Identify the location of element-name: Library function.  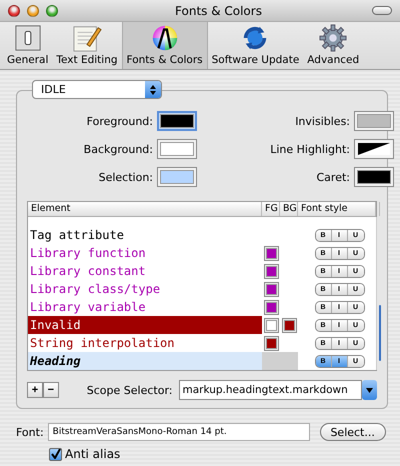
(145, 253).